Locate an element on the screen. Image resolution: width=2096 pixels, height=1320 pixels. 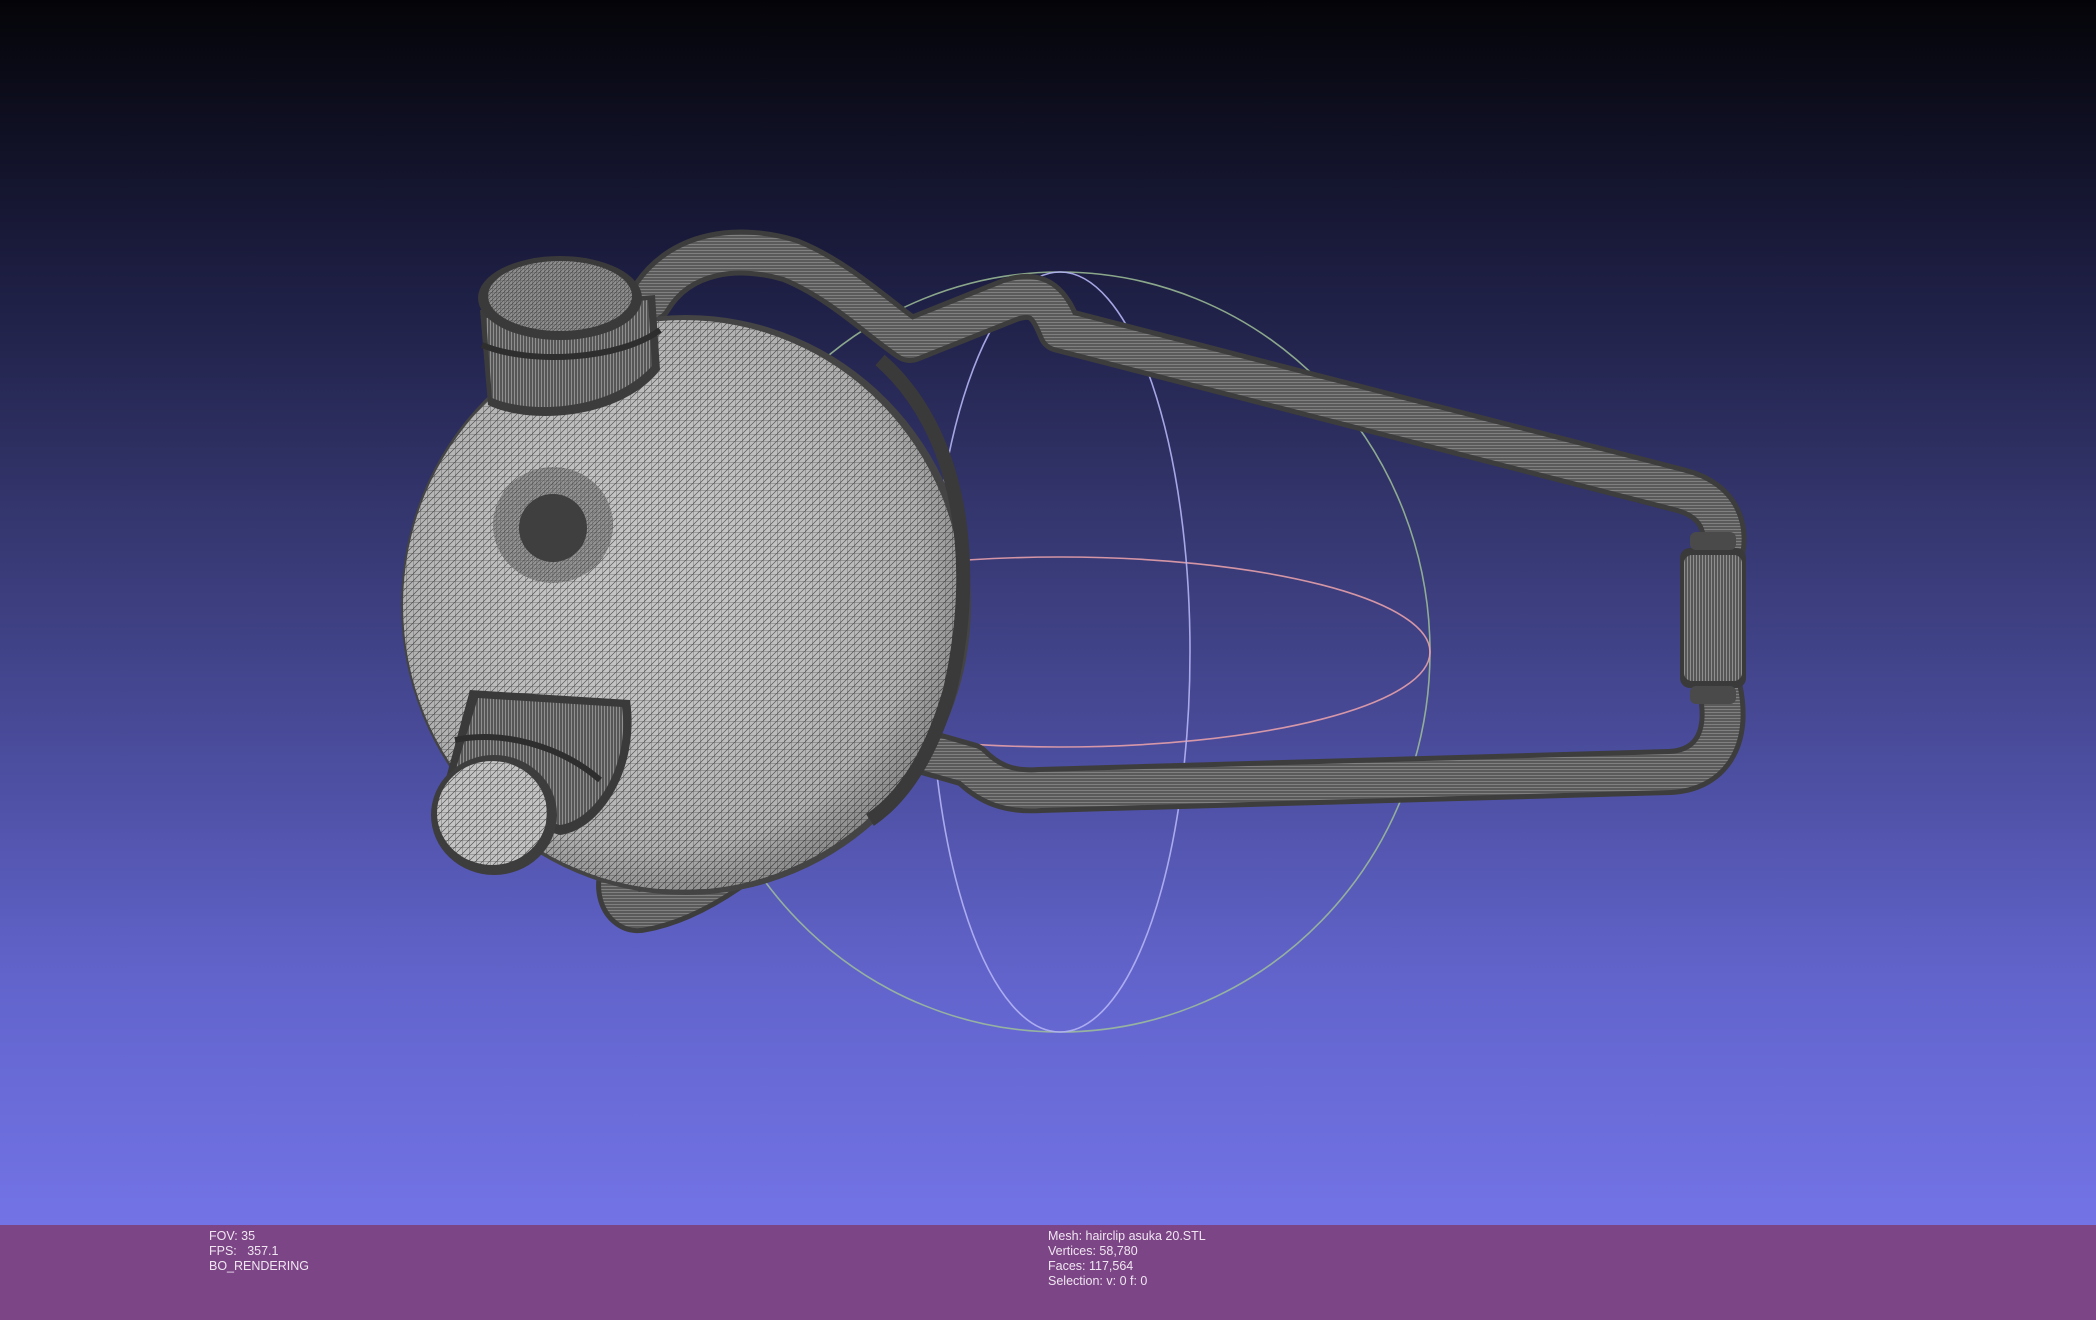
vertices-readout: Vertices: 58,780 is located at coordinates (1093, 1251).